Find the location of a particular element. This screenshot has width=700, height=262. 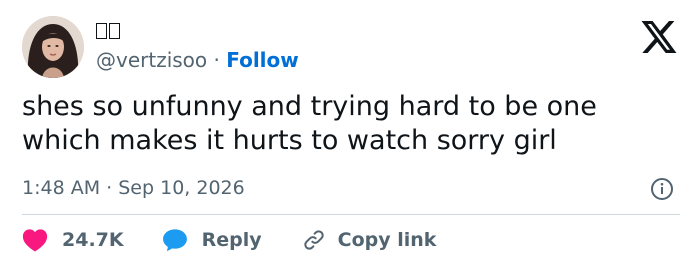

follow-button: Follow is located at coordinates (262, 60).